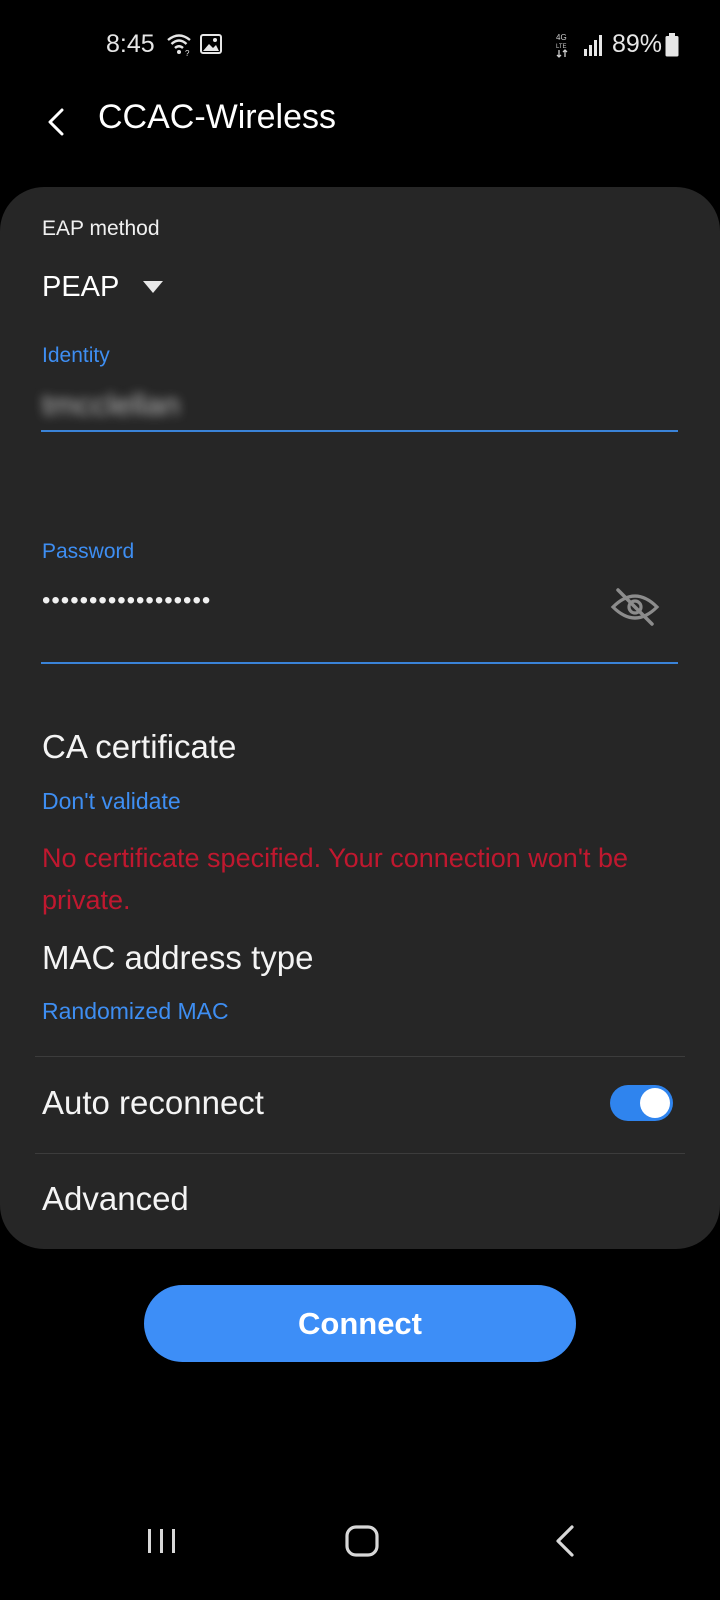 The image size is (720, 1600). Describe the element at coordinates (637, 44) in the screenshot. I see `battery-percent: 89%` at that location.